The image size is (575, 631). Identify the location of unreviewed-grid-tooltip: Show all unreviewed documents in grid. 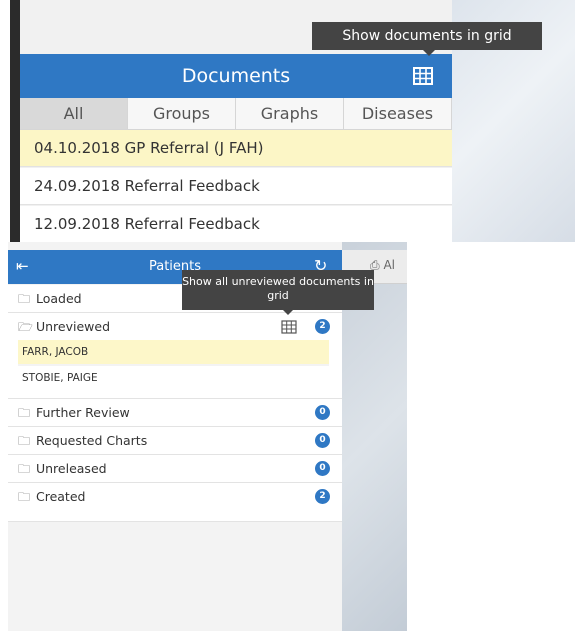
(278, 290).